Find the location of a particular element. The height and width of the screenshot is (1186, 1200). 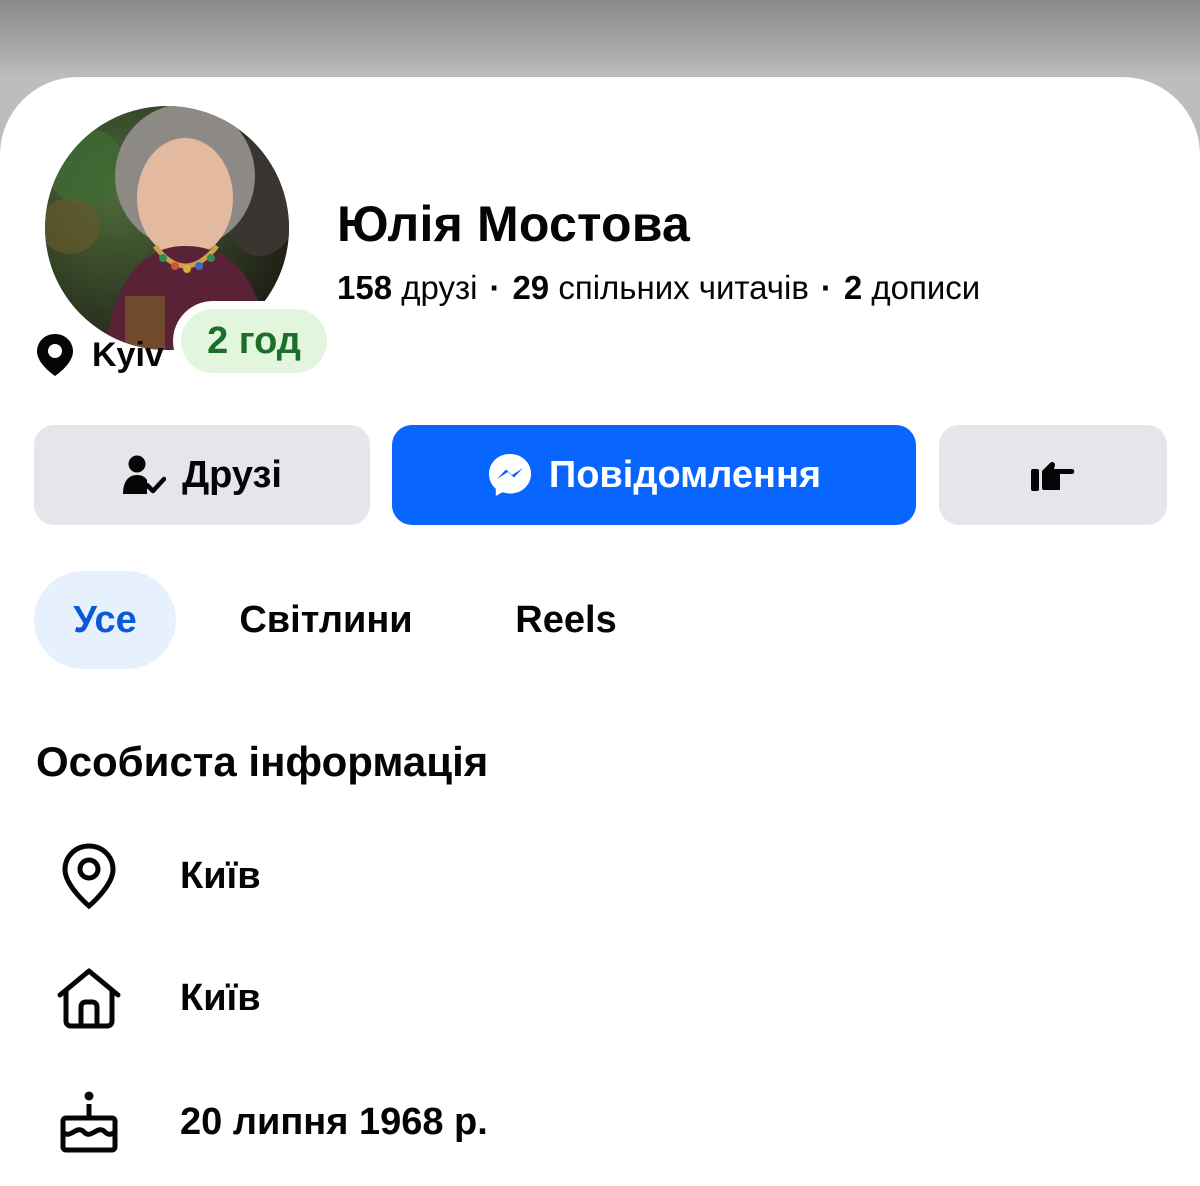

info-row-hometown: Київ is located at coordinates (586, 998).